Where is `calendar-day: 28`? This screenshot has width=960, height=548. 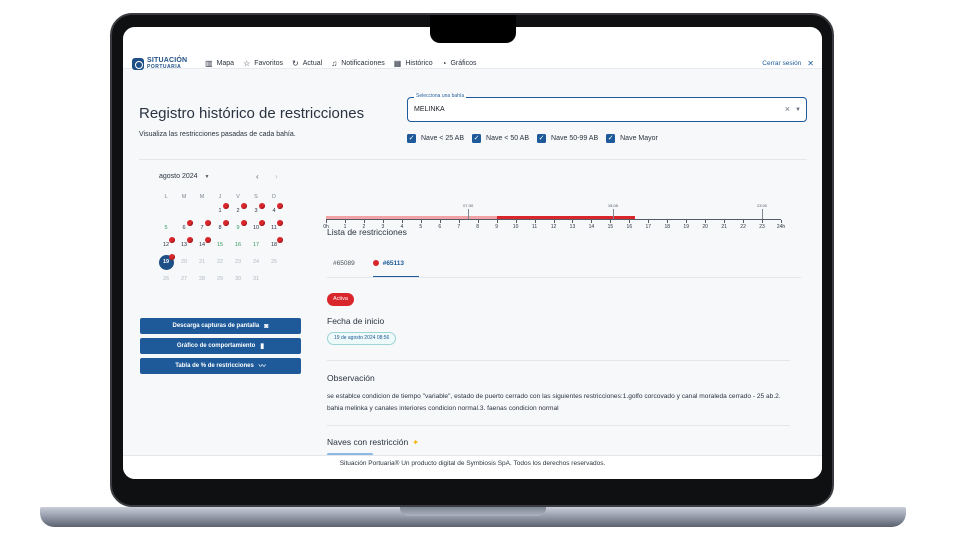 calendar-day: 28 is located at coordinates (202, 279).